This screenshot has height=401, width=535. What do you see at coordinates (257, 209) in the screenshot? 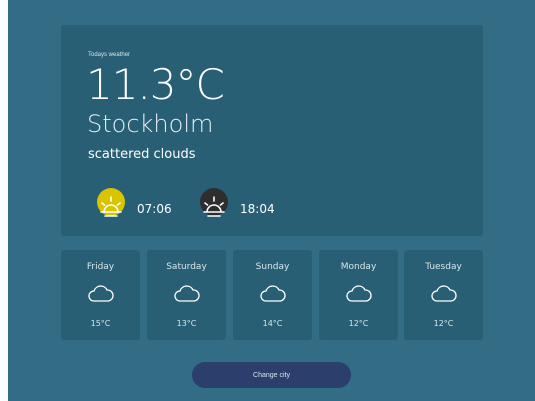
I see `sunset-time: 18:04` at bounding box center [257, 209].